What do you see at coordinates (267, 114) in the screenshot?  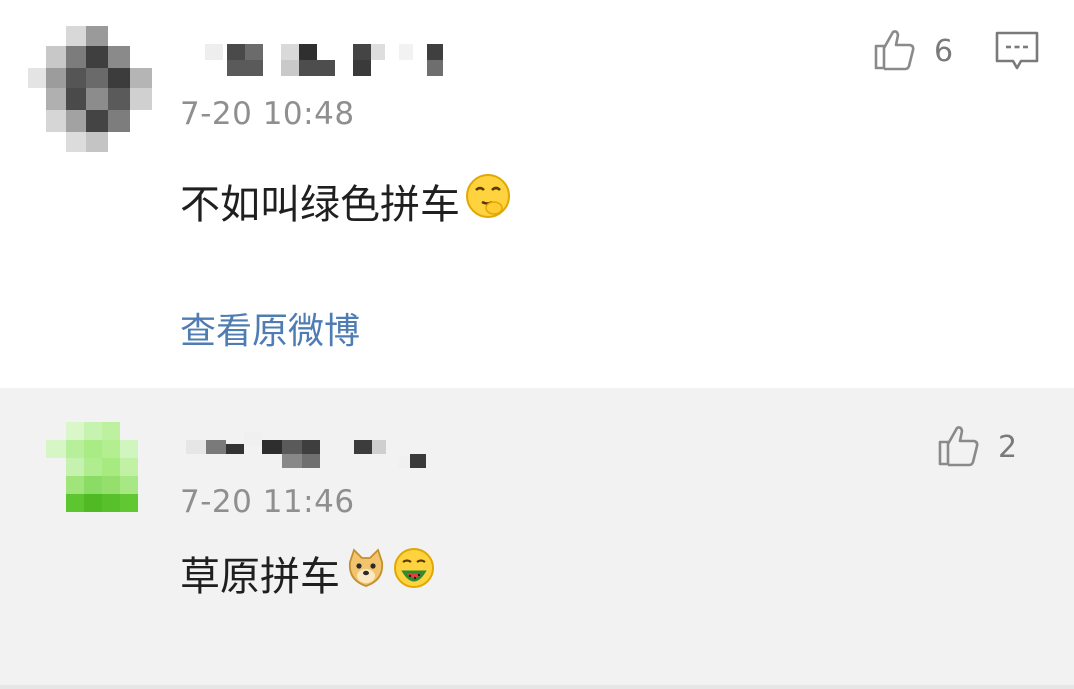 I see `comment-timestamp: 7-20 10:48` at bounding box center [267, 114].